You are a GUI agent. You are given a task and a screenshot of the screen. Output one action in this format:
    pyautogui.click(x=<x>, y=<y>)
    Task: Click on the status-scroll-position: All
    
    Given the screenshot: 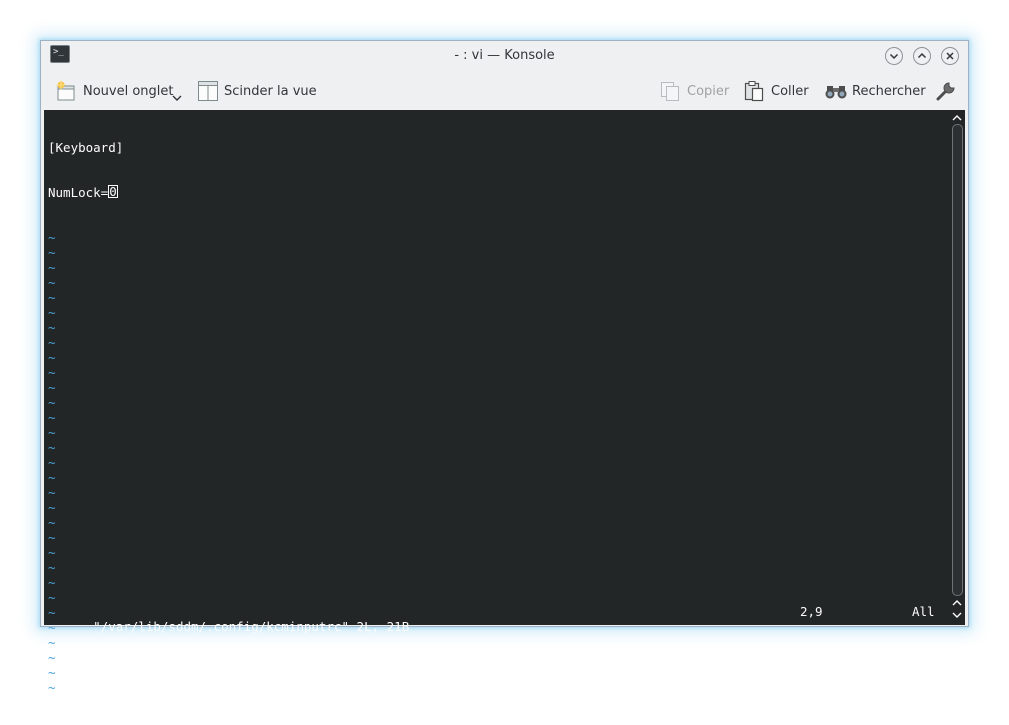 What is the action you would take?
    pyautogui.click(x=923, y=611)
    